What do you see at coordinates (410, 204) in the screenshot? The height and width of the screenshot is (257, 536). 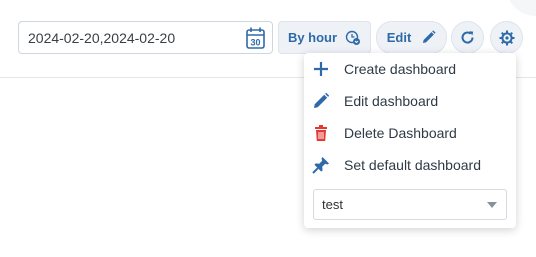 I see `dashboard-select: test` at bounding box center [410, 204].